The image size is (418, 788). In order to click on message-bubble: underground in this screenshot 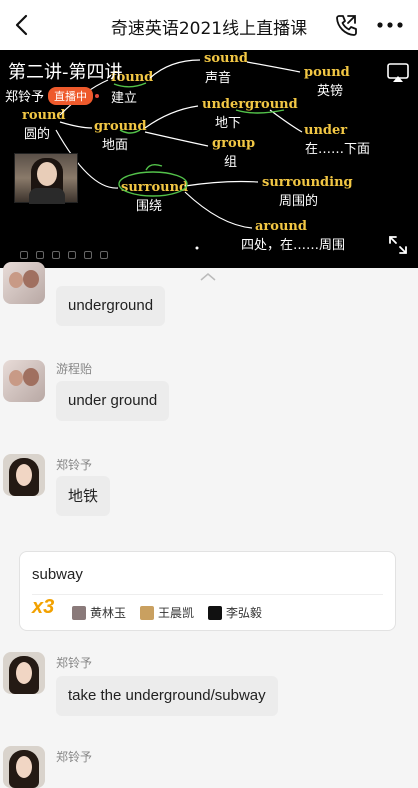, I will do `click(111, 306)`.